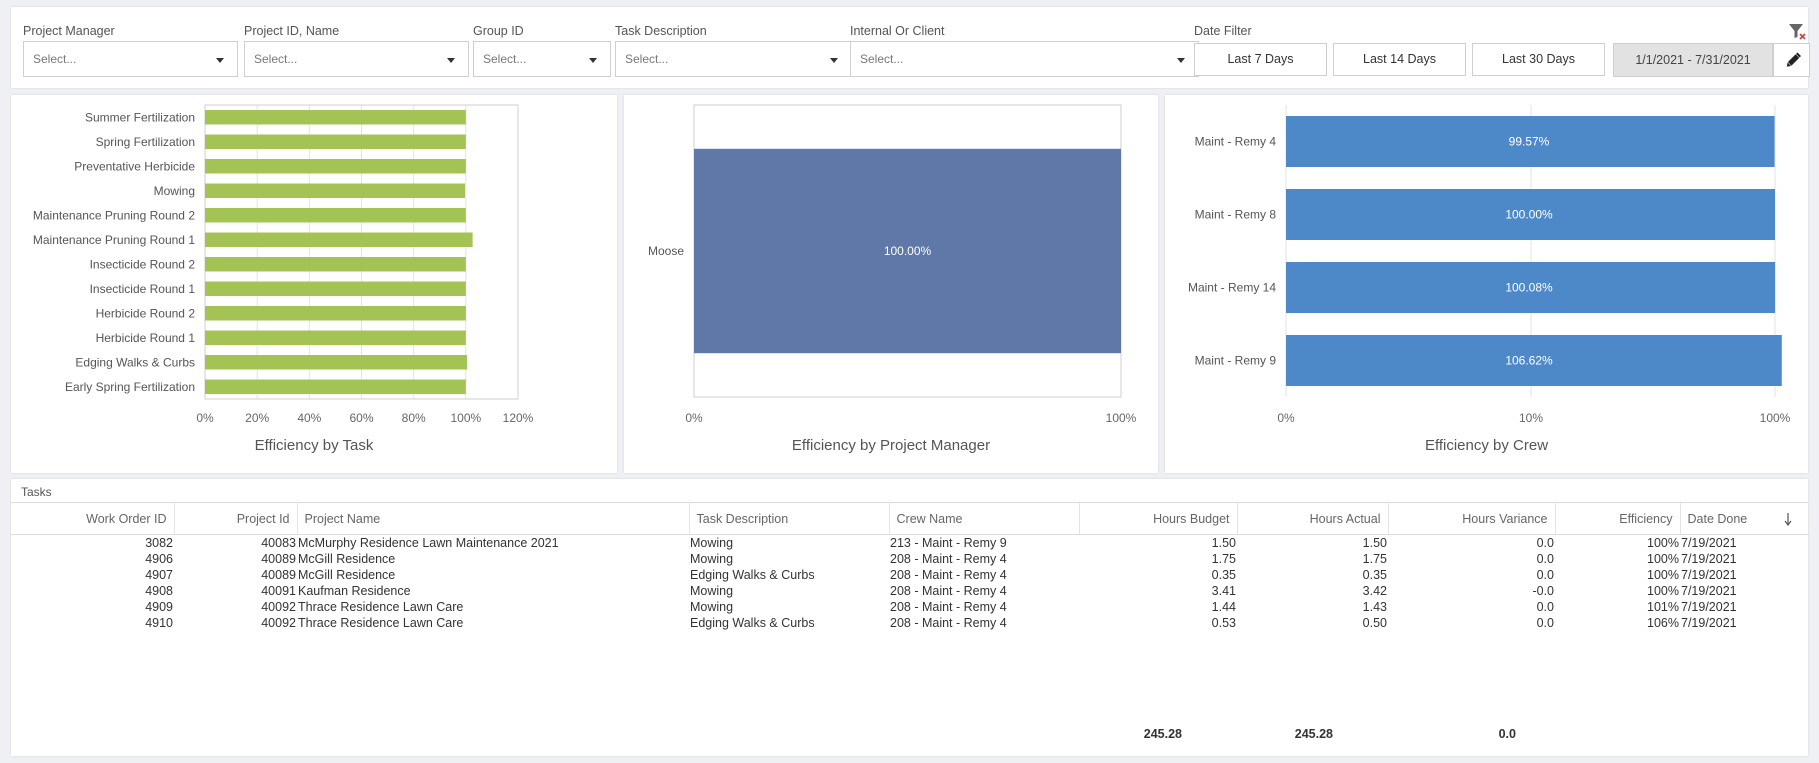 This screenshot has height=763, width=1819. Describe the element at coordinates (278, 623) in the screenshot. I see `cell-project-id: 40092` at that location.